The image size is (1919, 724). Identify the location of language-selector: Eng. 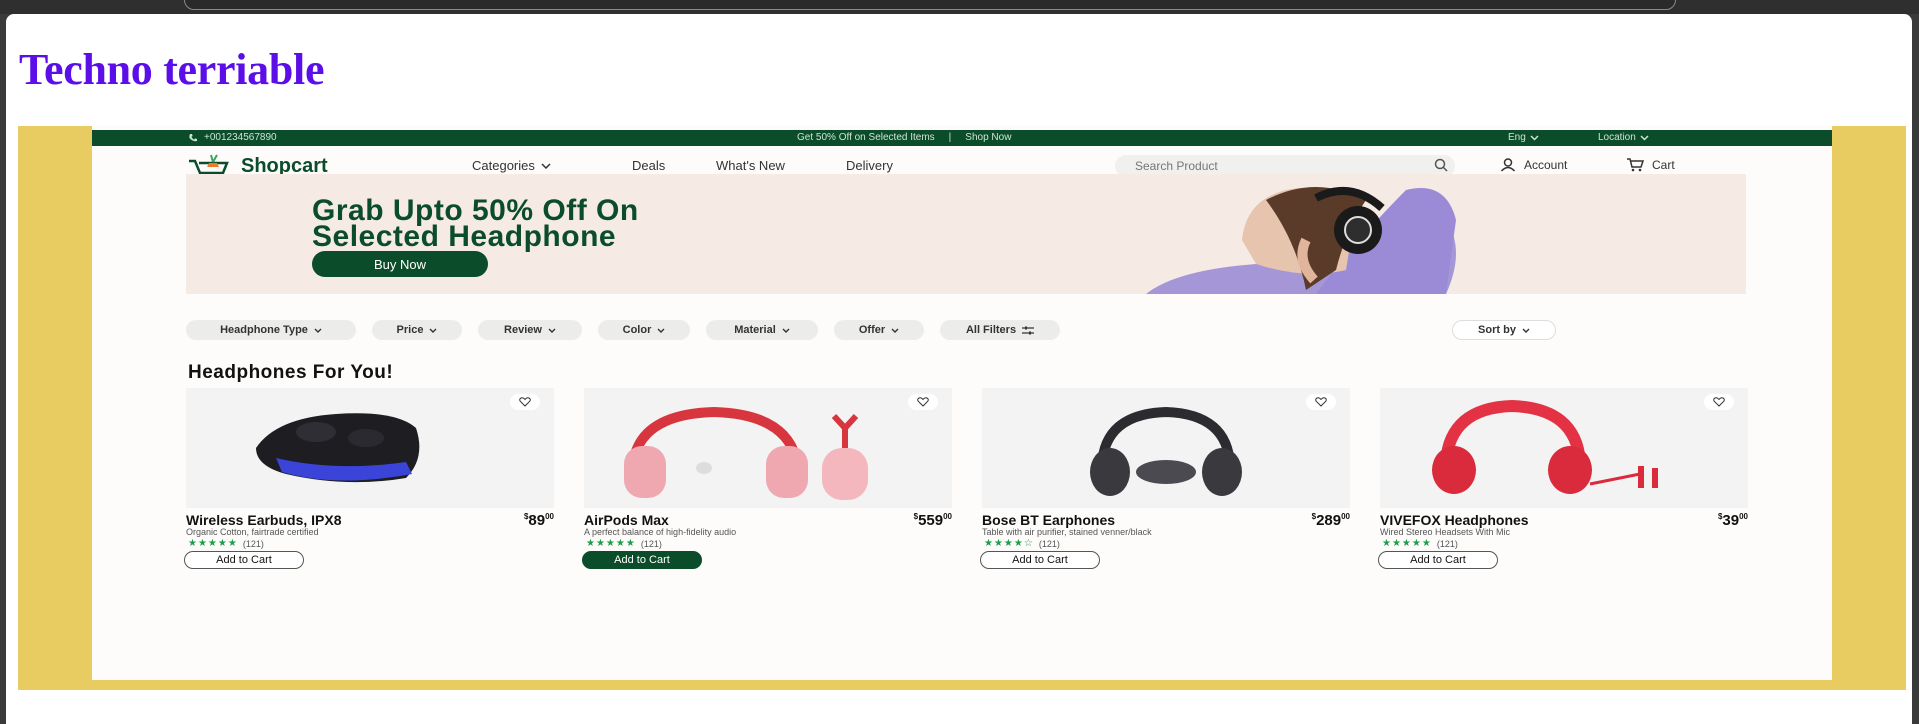
(1523, 137).